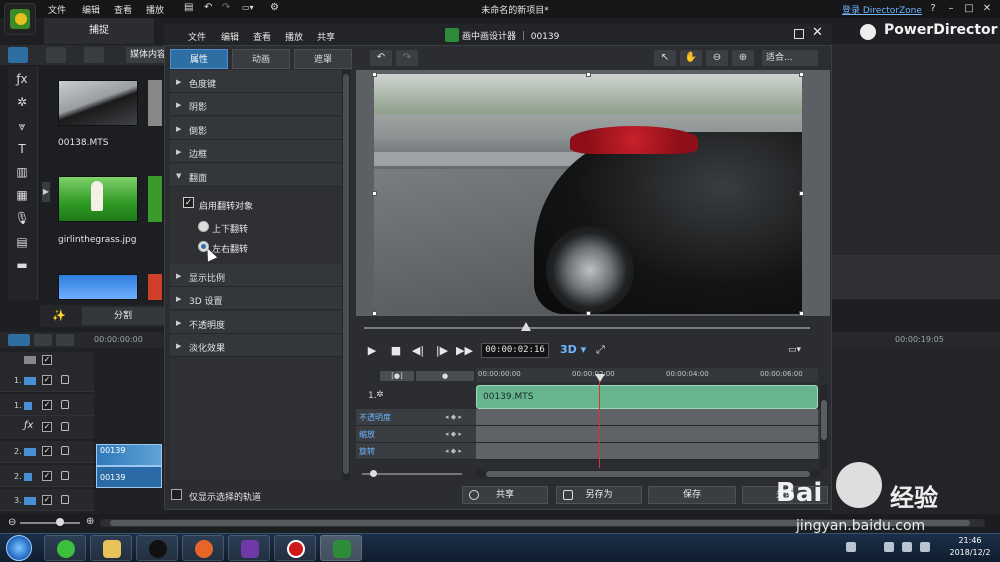 This screenshot has width=1000, height=562. I want to click on media-thumb-sky, so click(98, 287).